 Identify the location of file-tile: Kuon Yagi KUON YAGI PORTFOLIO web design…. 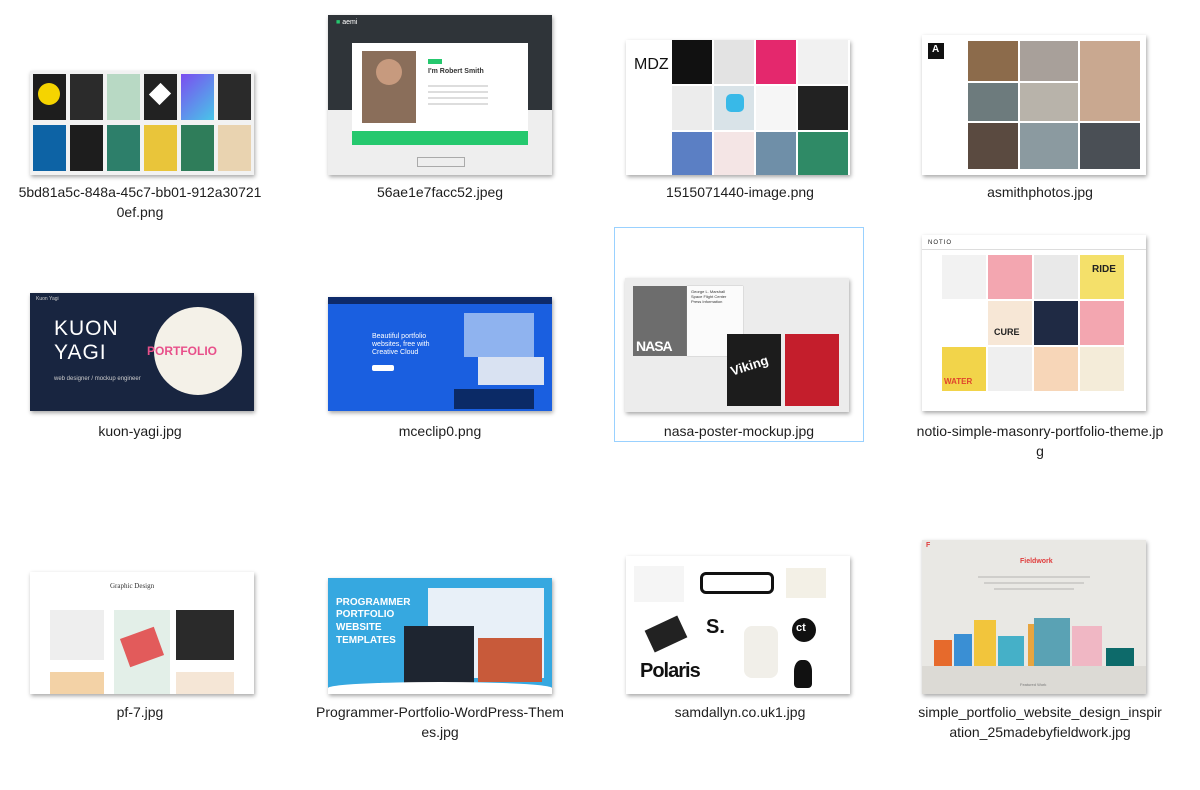
(140, 335).